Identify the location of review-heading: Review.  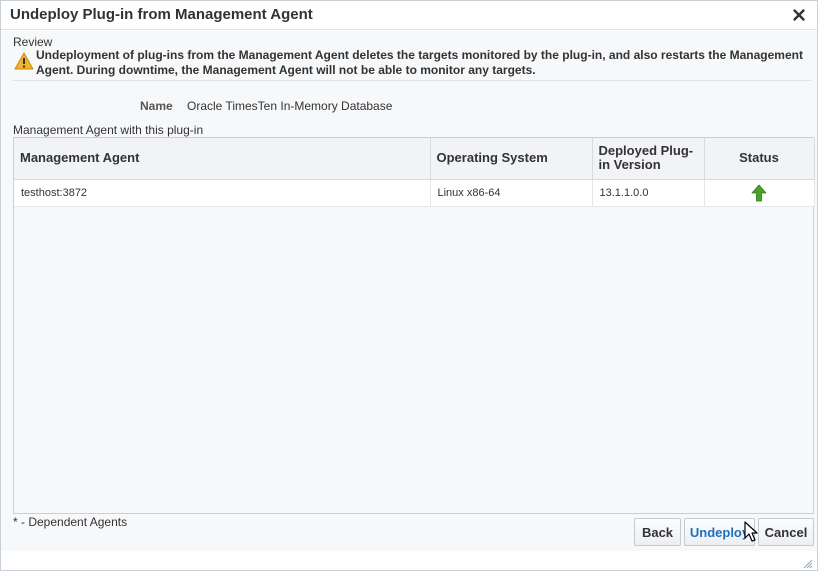
(33, 42).